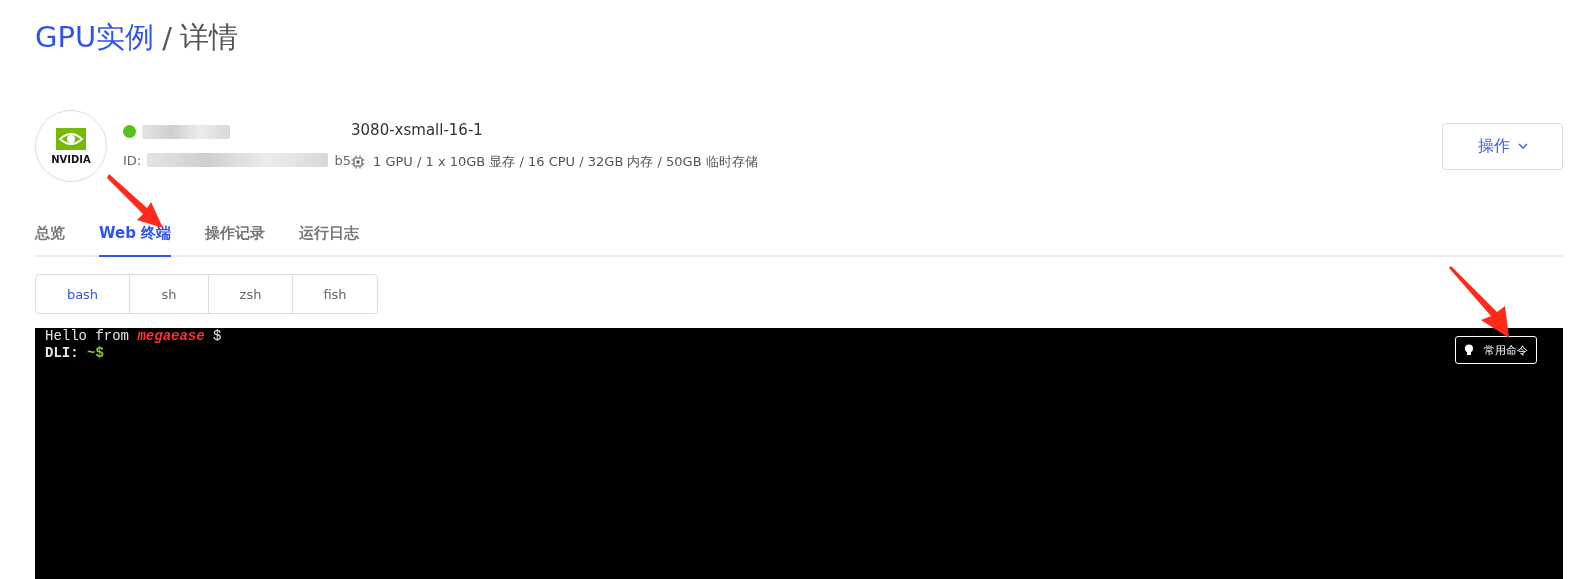 The image size is (1589, 579). What do you see at coordinates (342, 160) in the screenshot?
I see `id-tail: b5` at bounding box center [342, 160].